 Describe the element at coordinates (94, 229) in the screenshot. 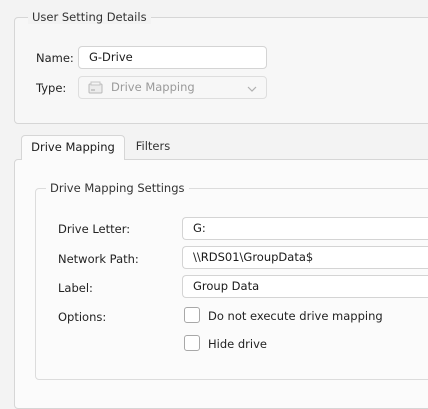

I see `drive-letter-label: Drive Letter:` at that location.